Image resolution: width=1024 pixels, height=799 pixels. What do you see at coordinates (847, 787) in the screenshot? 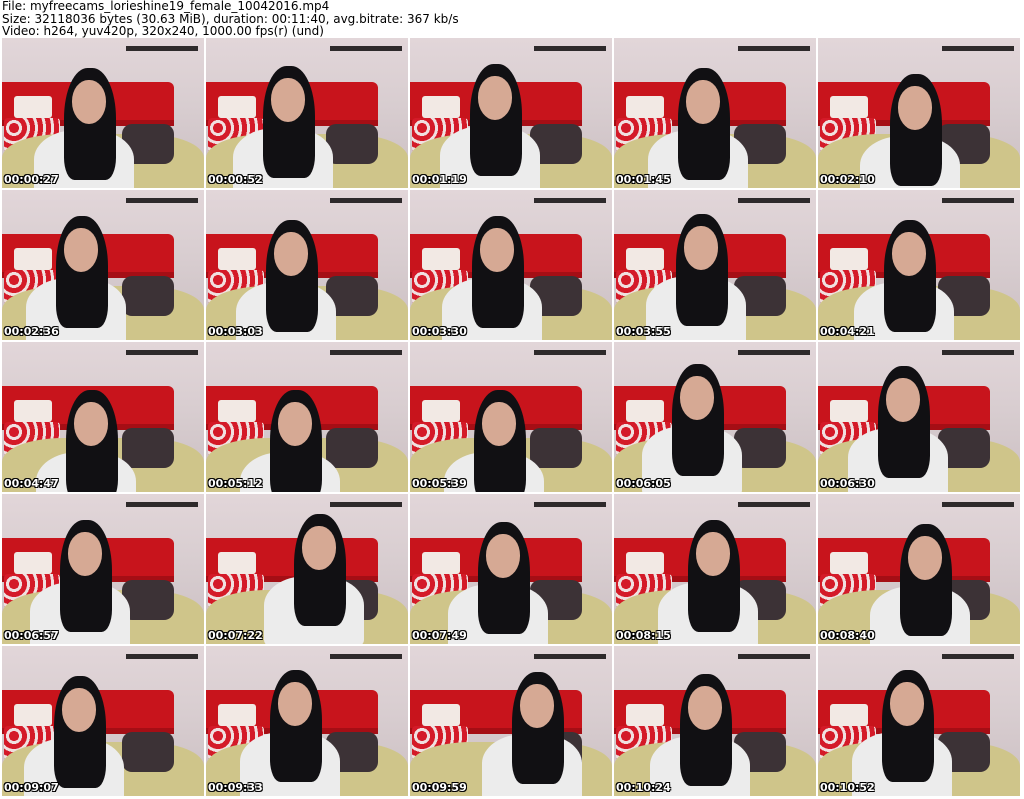
I see `thumbnail-timestamp: 00:10:52` at bounding box center [847, 787].